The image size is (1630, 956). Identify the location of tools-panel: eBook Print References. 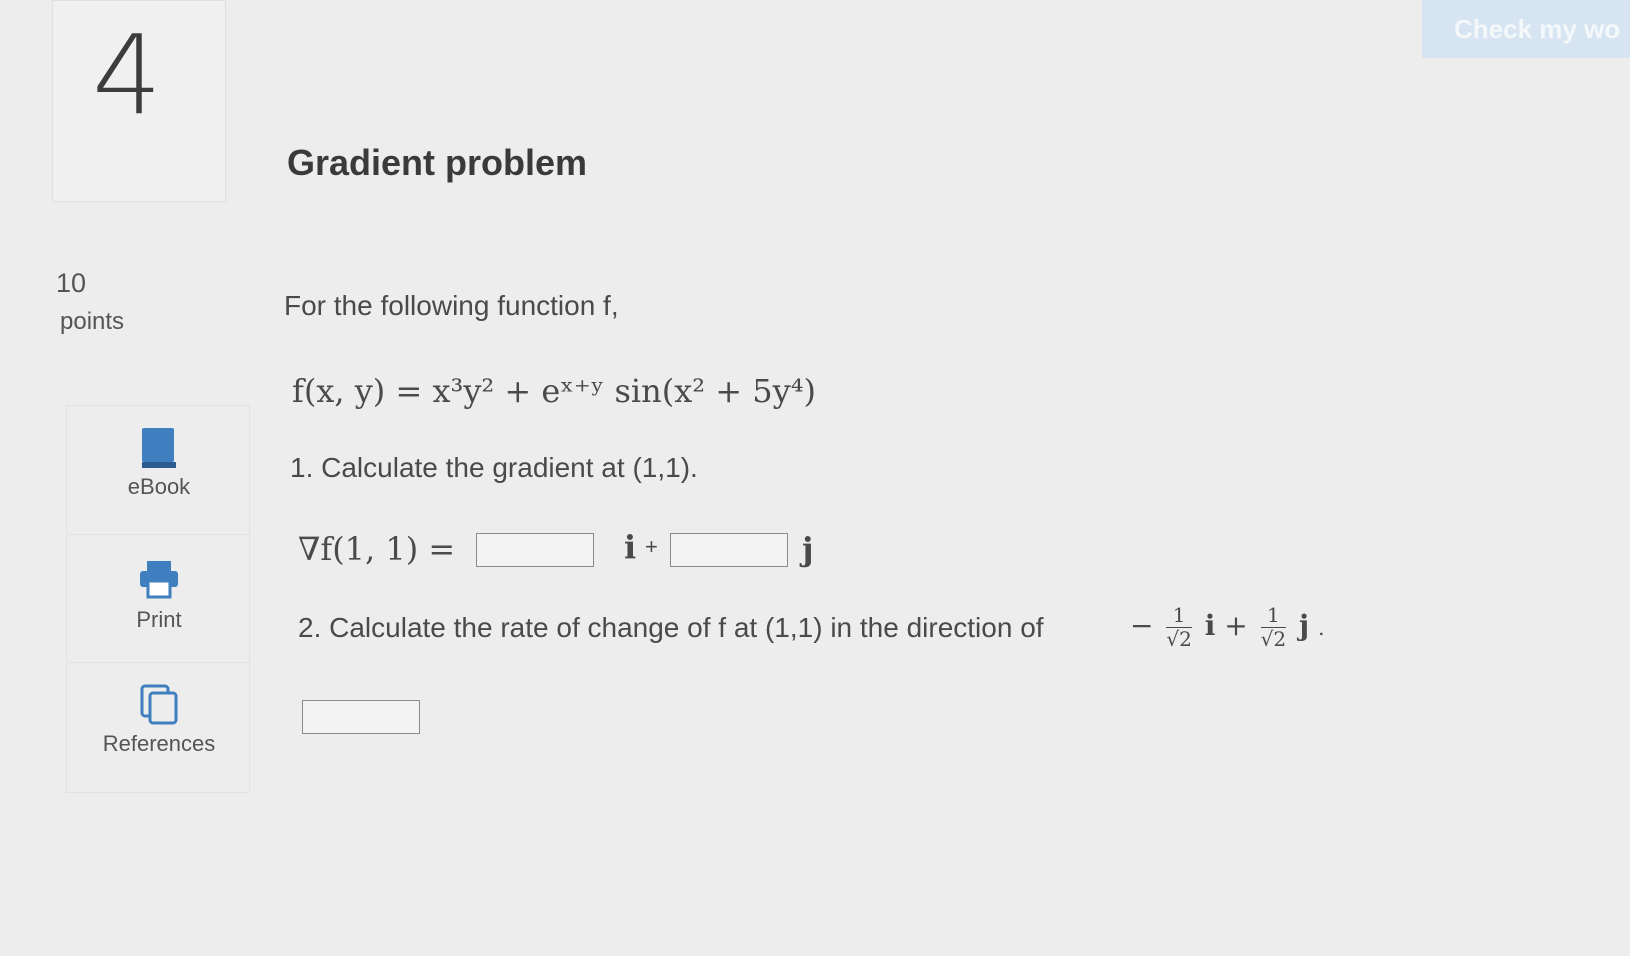
(158, 599).